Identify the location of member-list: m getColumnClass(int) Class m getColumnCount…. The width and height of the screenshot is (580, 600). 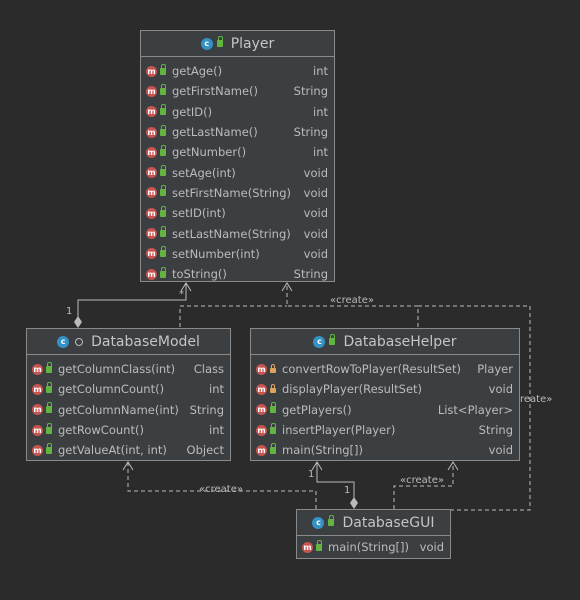
(128, 408).